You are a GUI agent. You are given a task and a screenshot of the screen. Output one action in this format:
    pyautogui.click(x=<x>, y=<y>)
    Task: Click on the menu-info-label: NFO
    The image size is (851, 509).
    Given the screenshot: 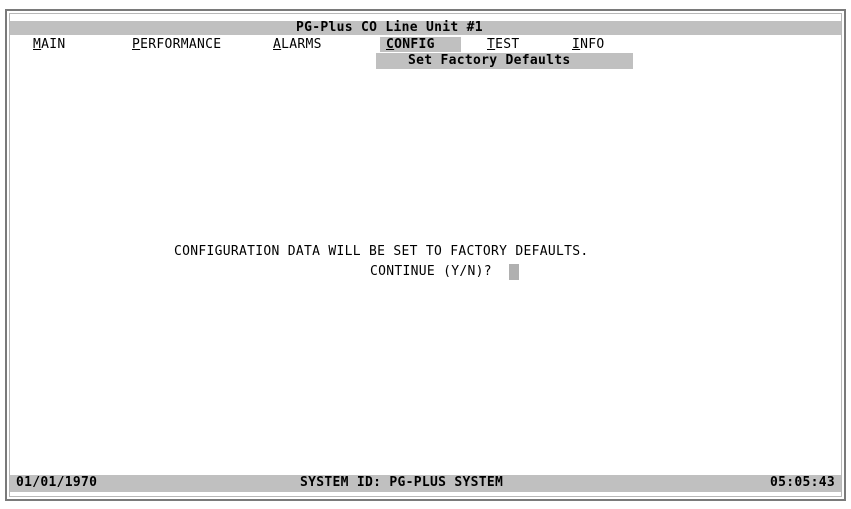 What is the action you would take?
    pyautogui.click(x=592, y=44)
    